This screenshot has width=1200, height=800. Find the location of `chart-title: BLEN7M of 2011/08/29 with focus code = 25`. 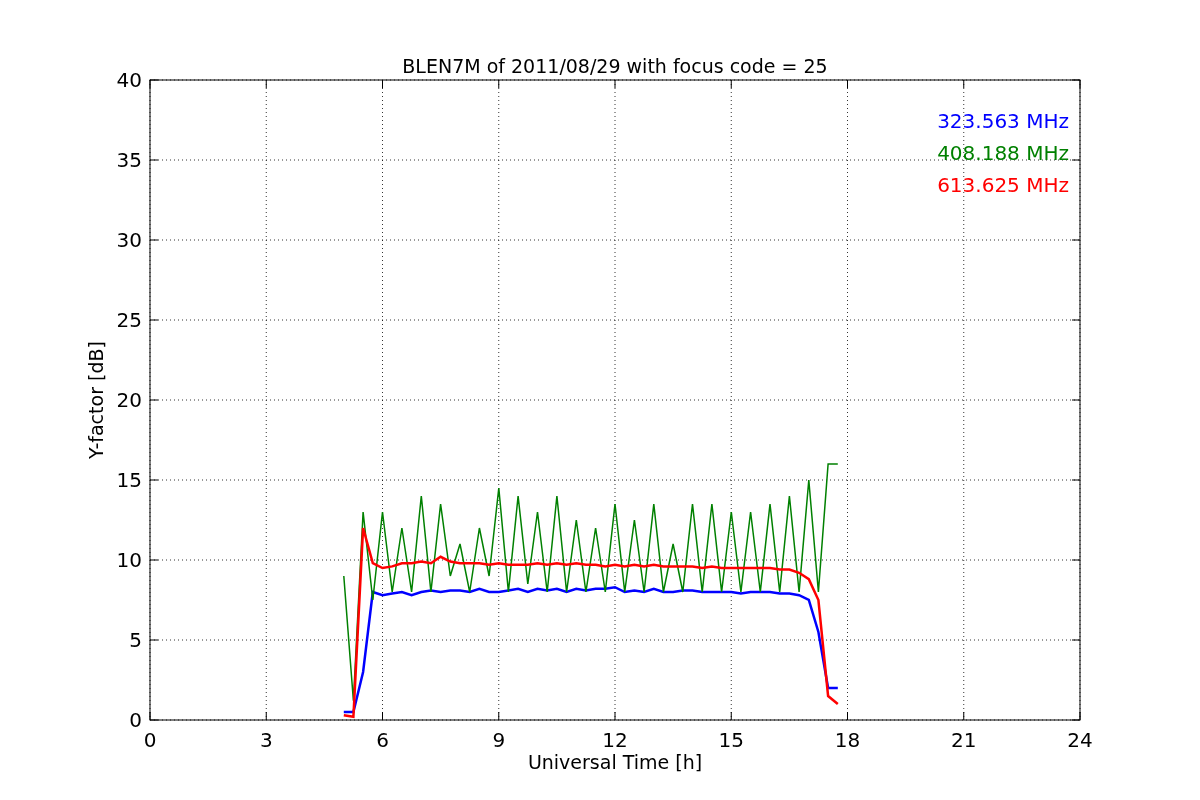

chart-title: BLEN7M of 2011/08/29 with focus code = 25 is located at coordinates (615, 66).